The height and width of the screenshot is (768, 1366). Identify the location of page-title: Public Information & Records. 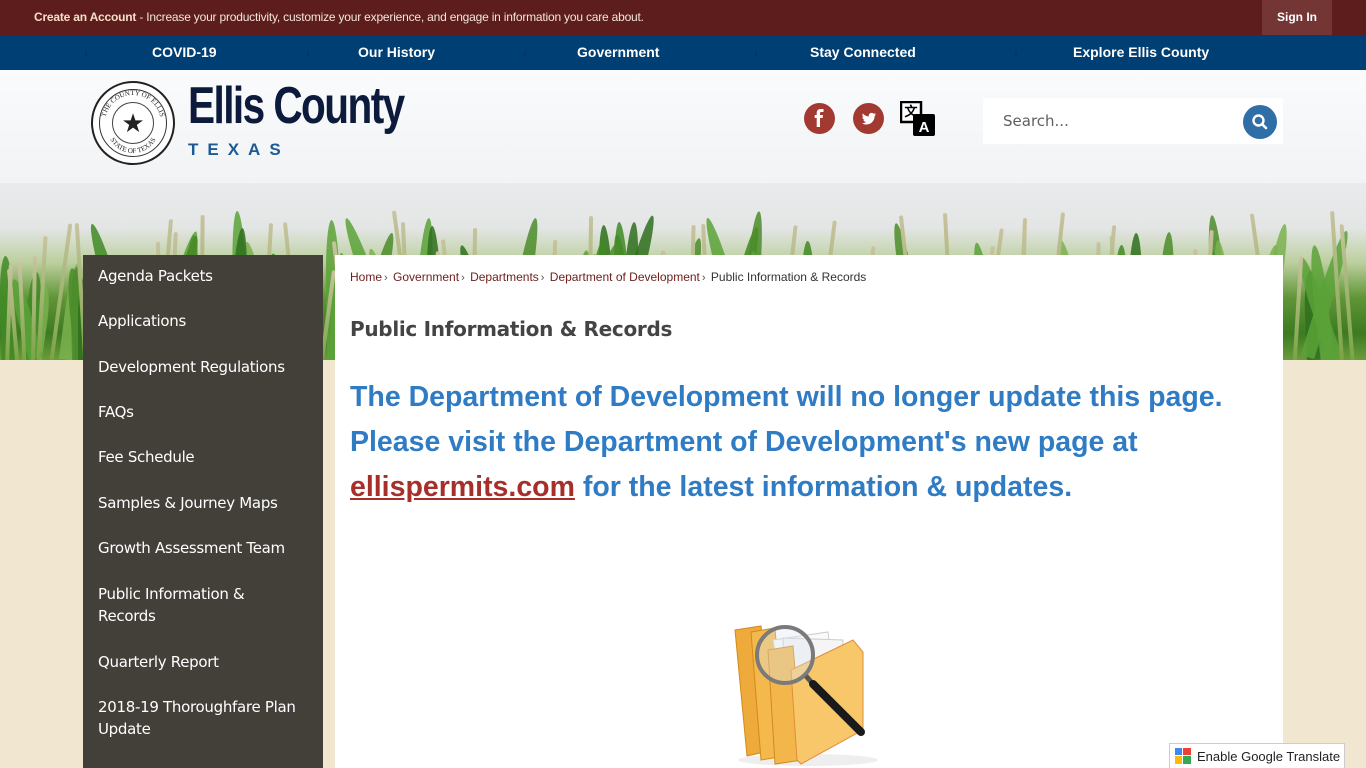
(511, 329).